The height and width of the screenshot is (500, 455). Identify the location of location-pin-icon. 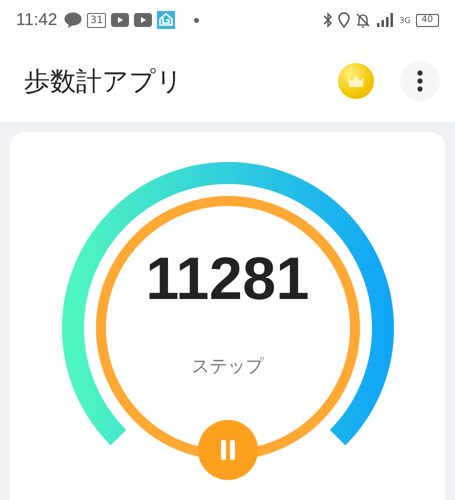
(344, 20).